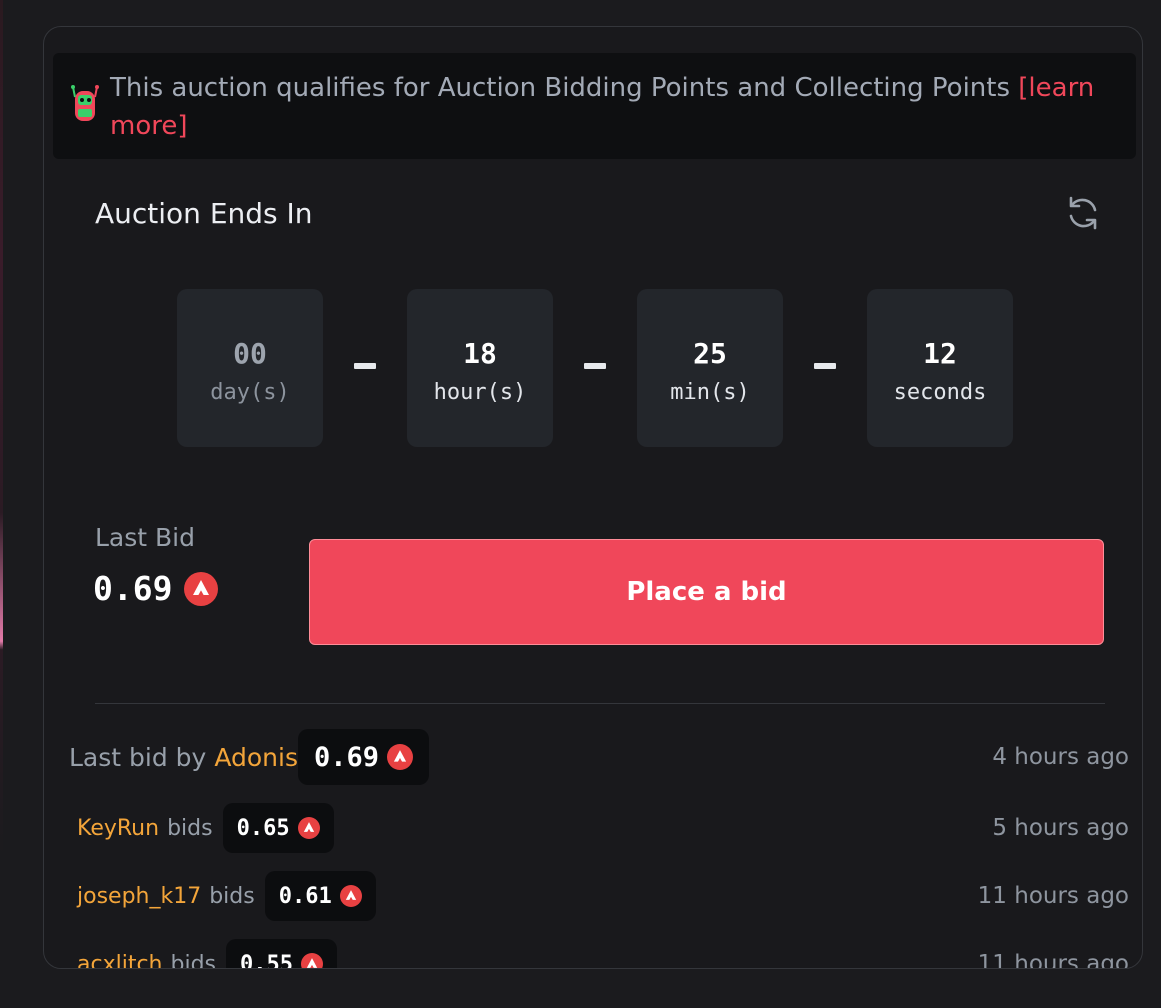 Image resolution: width=1161 pixels, height=1008 pixels. Describe the element at coordinates (85, 103) in the screenshot. I see `robot-mascot-icon` at that location.